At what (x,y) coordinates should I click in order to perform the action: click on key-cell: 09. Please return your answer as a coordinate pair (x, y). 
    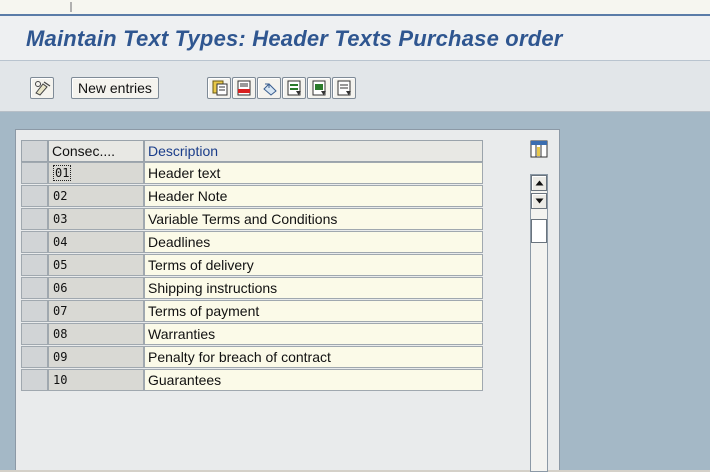
    Looking at the image, I should click on (96, 357).